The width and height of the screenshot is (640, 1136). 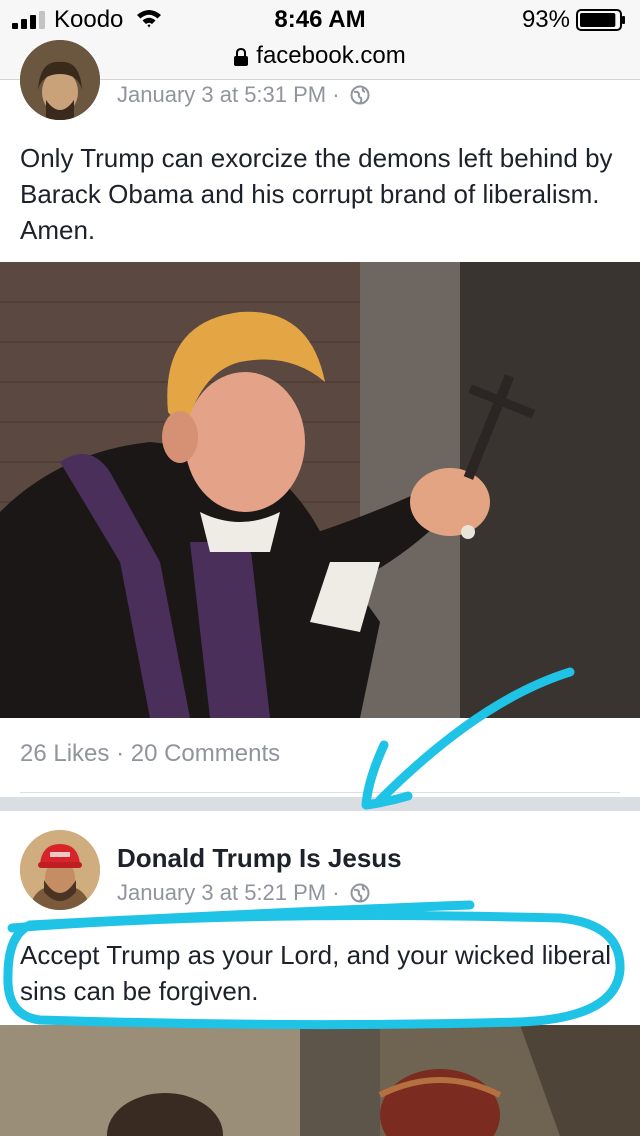 What do you see at coordinates (320, 804) in the screenshot?
I see `feed-separator` at bounding box center [320, 804].